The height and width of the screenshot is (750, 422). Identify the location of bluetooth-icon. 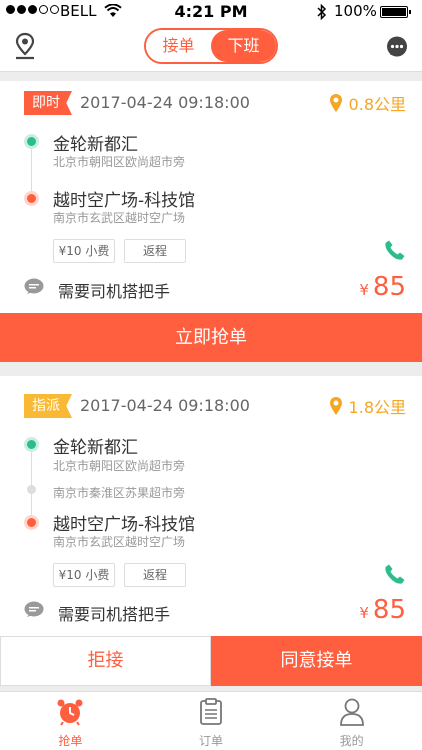
(322, 12).